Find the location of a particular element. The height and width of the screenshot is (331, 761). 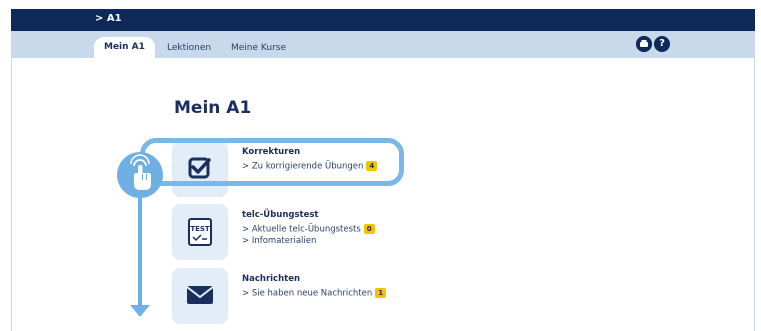

link-infomaterialien: > Infomaterialien is located at coordinates (279, 241).